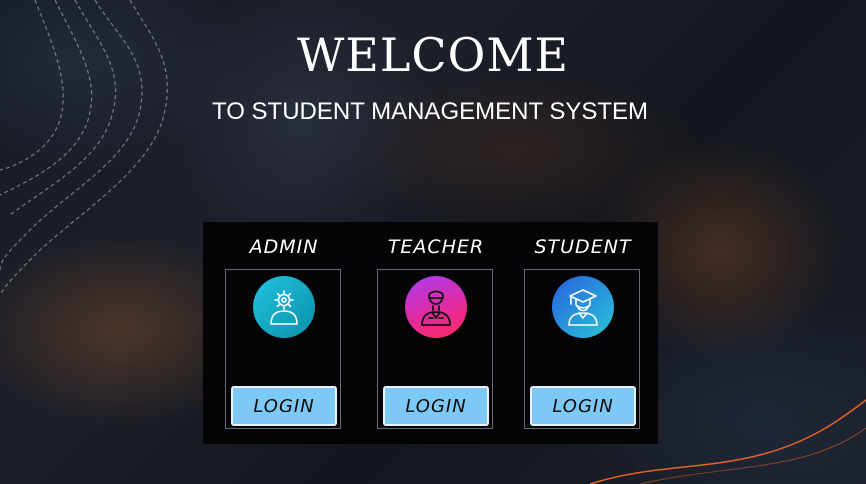 This screenshot has width=866, height=484. Describe the element at coordinates (582, 349) in the screenshot. I see `student-card: LOGIN` at that location.